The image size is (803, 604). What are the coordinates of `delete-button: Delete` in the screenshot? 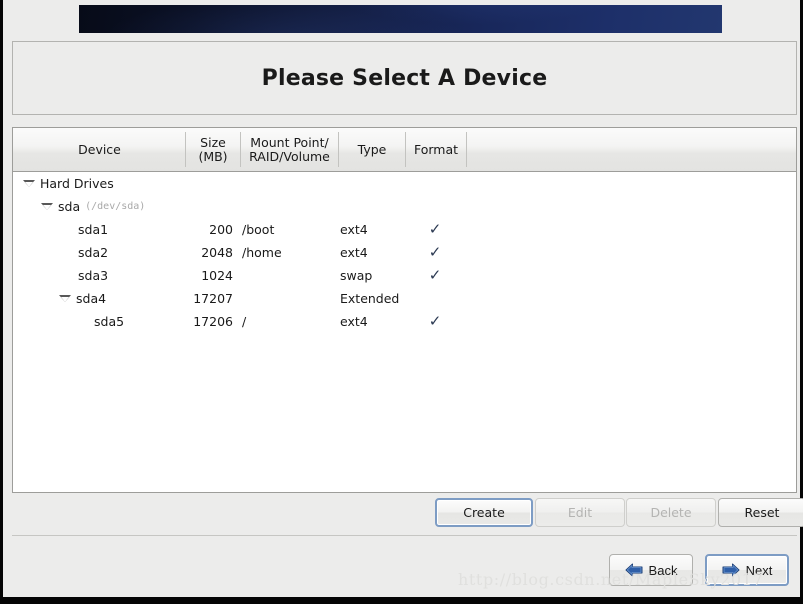 It's located at (671, 512).